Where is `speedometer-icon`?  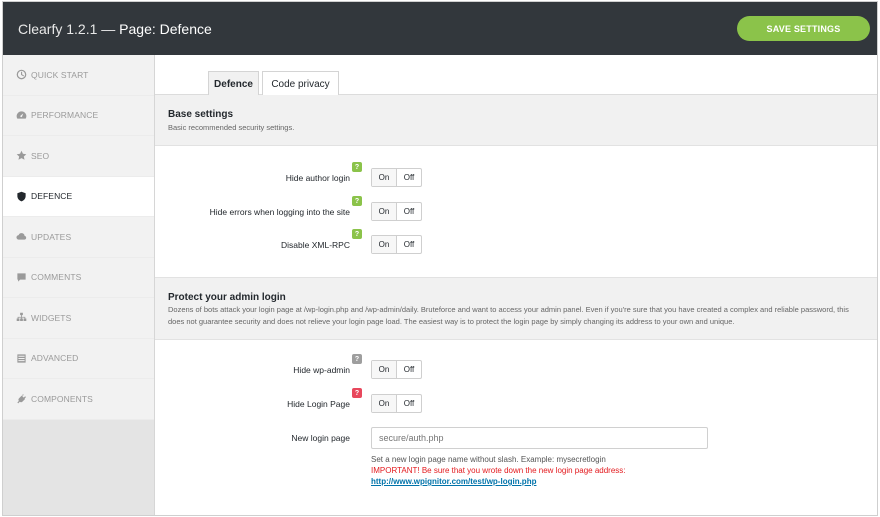
speedometer-icon is located at coordinates (21, 115).